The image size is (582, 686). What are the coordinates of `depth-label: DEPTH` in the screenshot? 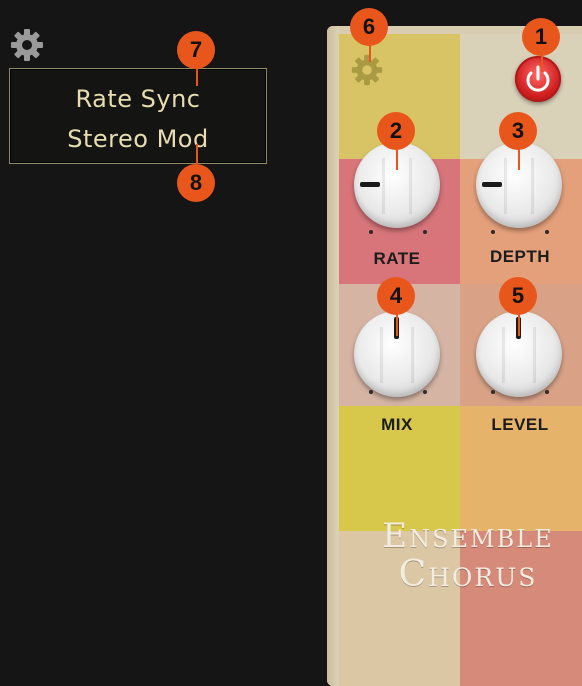 It's located at (520, 256).